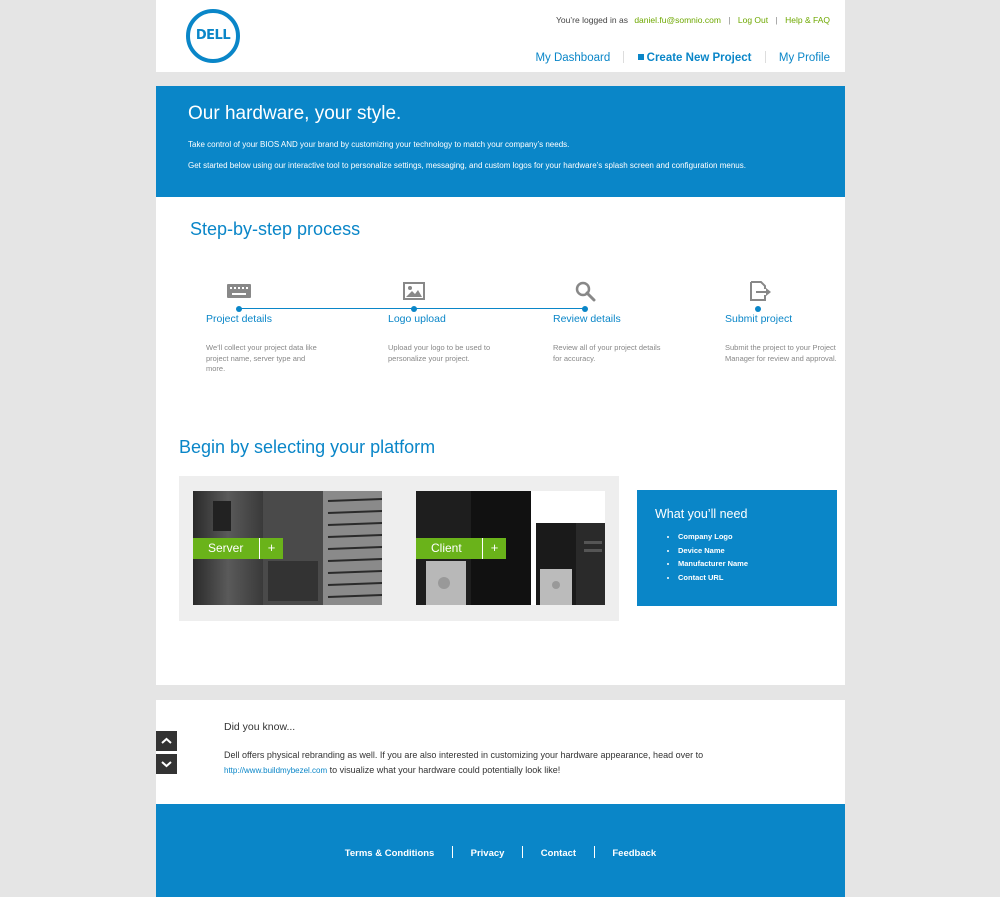  I want to click on logged-in-label: You’re logged in as, so click(591, 20).